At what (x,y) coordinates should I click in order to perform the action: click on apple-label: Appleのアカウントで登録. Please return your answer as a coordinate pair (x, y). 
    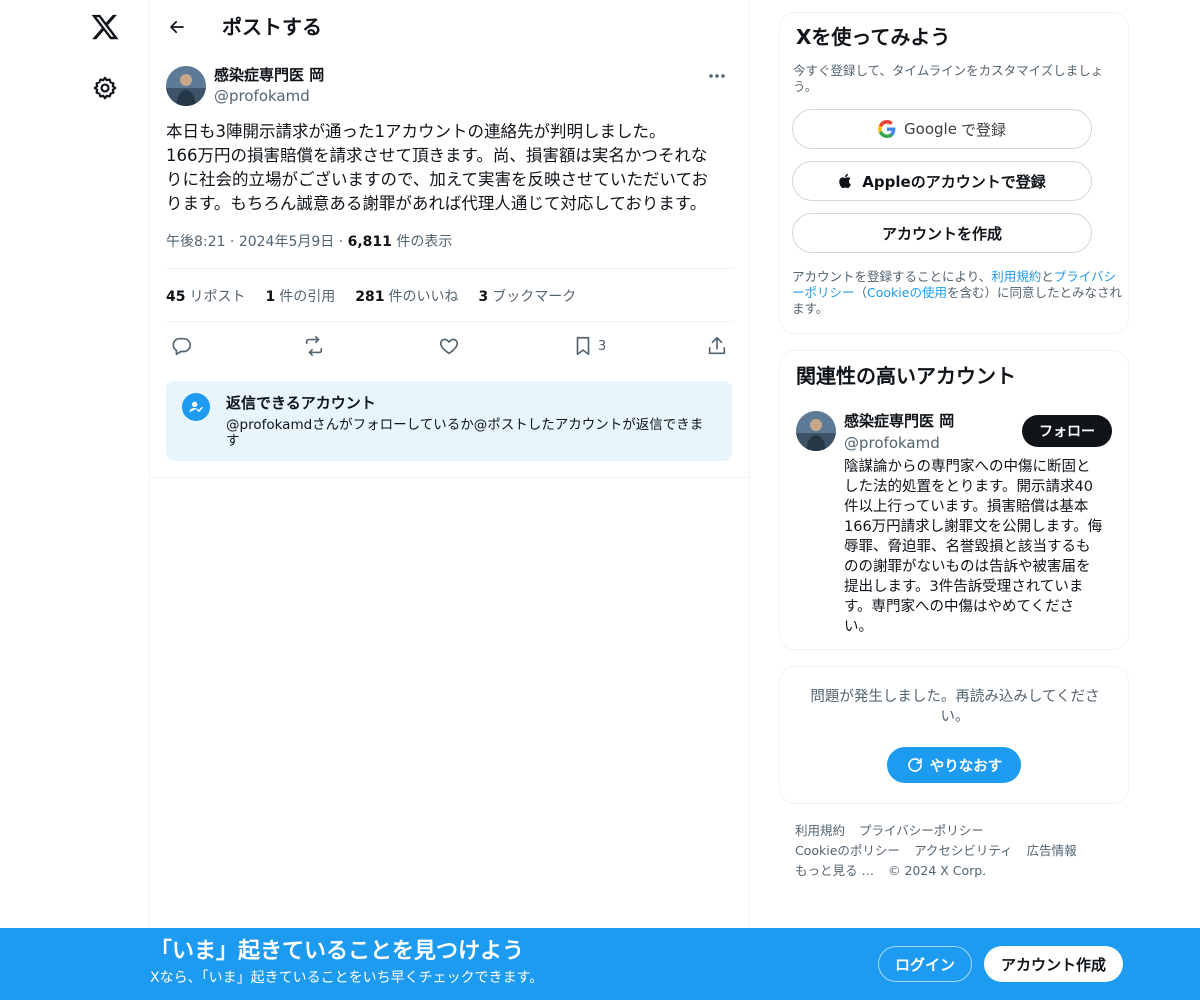
    Looking at the image, I should click on (954, 181).